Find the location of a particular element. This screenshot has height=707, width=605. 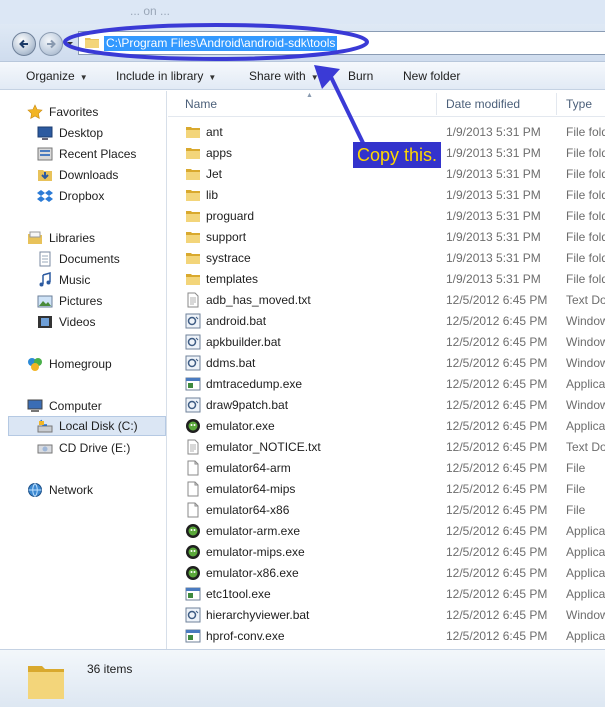

file-name: hprof-conv.exe is located at coordinates (245, 636).